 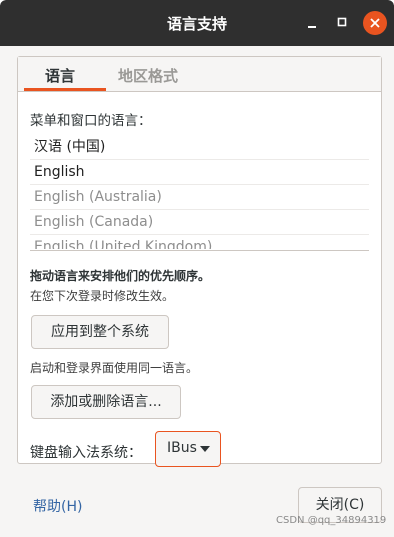 What do you see at coordinates (199, 222) in the screenshot?
I see `list-item: English (Canada)` at bounding box center [199, 222].